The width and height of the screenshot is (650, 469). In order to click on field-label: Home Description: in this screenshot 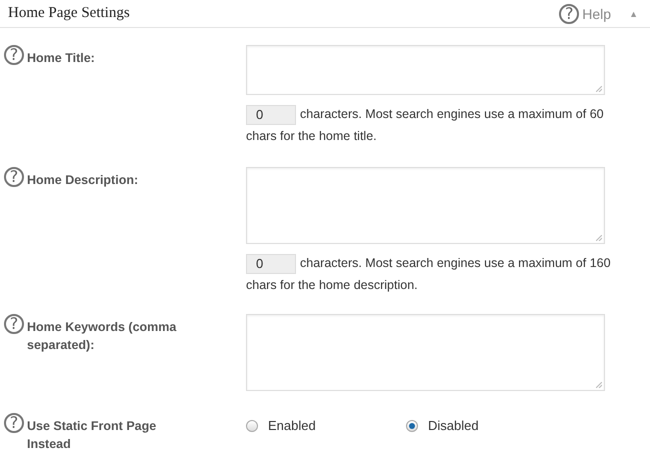, I will do `click(83, 180)`.